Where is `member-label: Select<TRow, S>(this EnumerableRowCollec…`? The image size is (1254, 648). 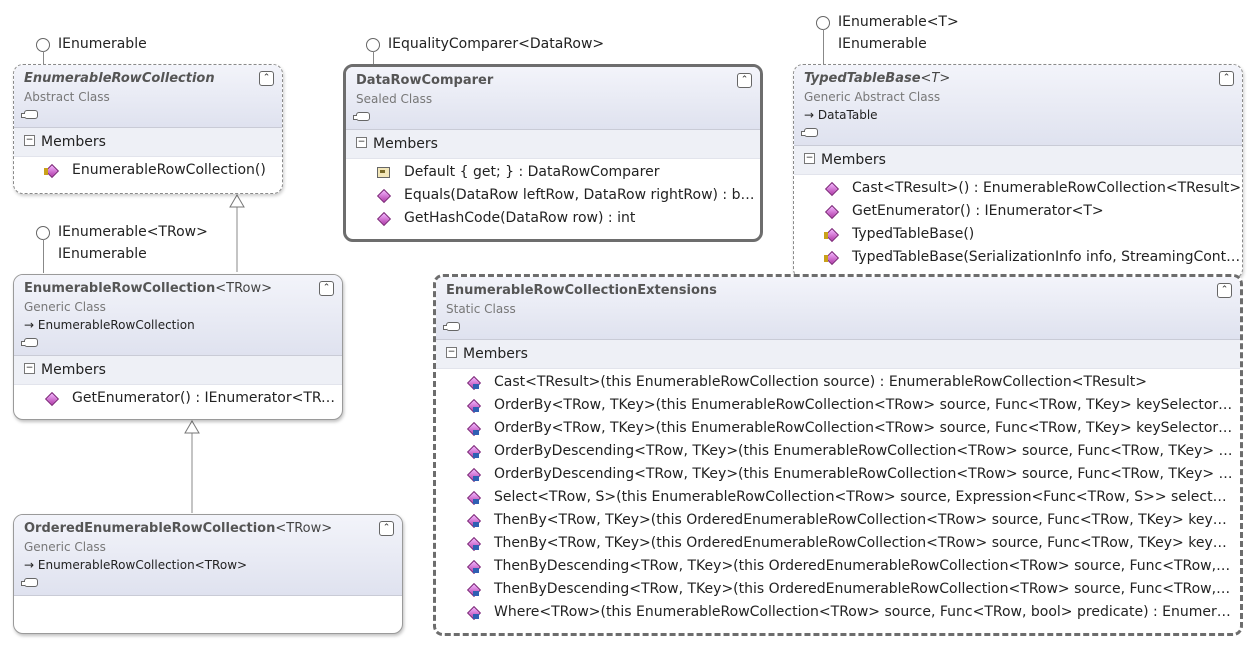 member-label: Select<TRow, S>(this EnumerableRowCollec… is located at coordinates (864, 497).